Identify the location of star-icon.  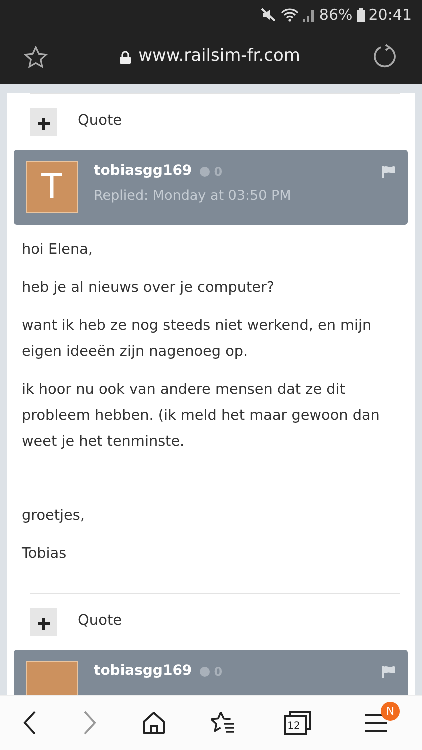
(36, 57).